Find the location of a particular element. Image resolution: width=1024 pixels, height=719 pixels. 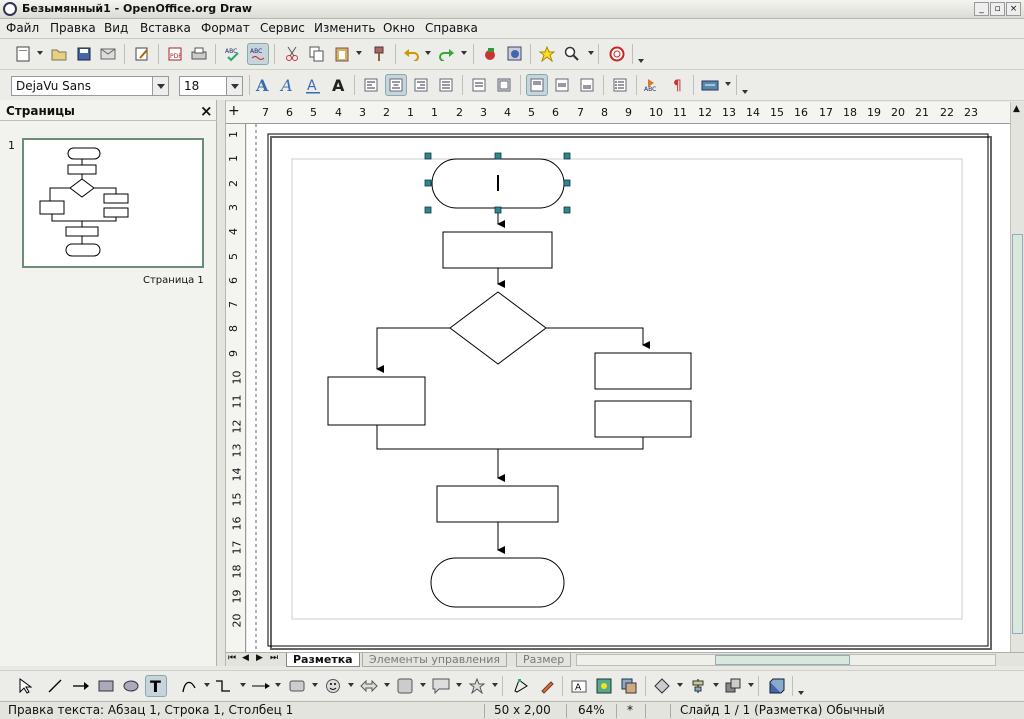

from-file-icon is located at coordinates (604, 686).